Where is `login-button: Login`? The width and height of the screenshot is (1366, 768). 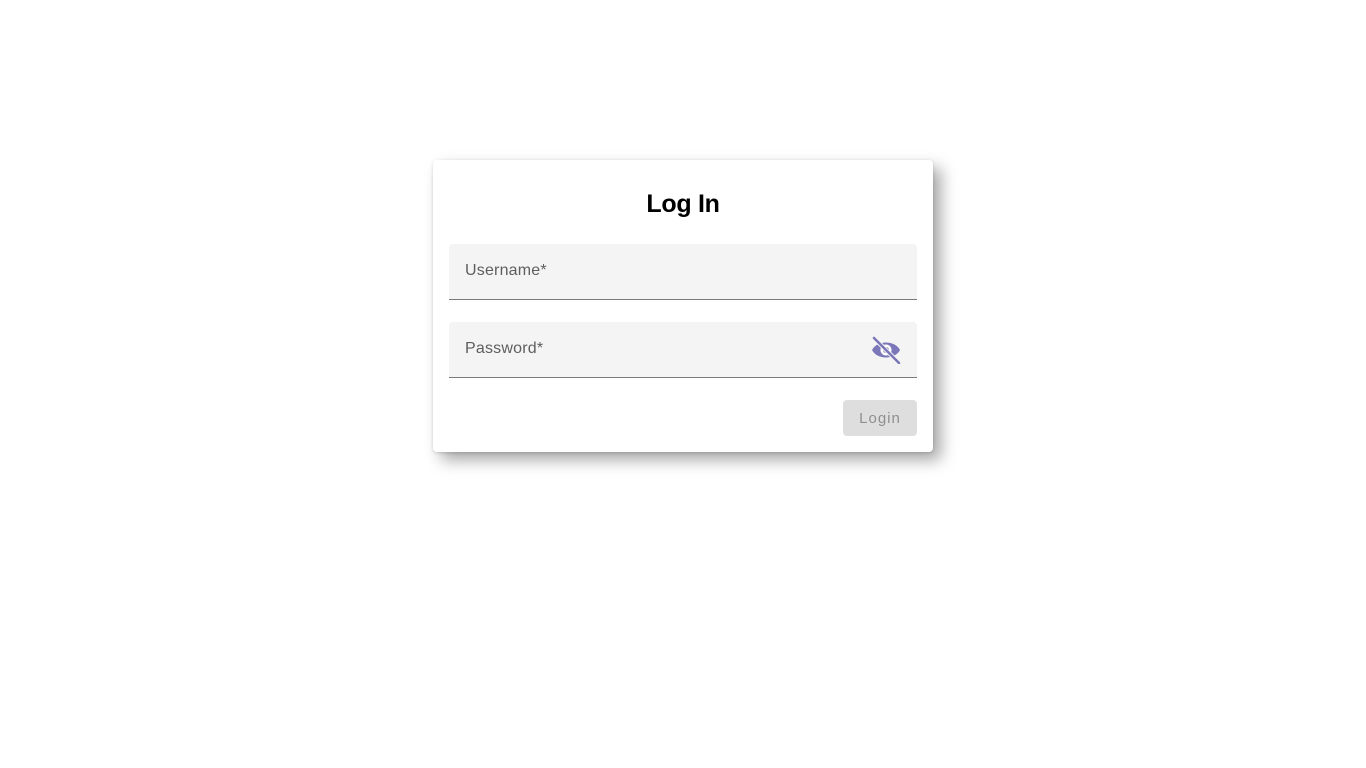 login-button: Login is located at coordinates (880, 418).